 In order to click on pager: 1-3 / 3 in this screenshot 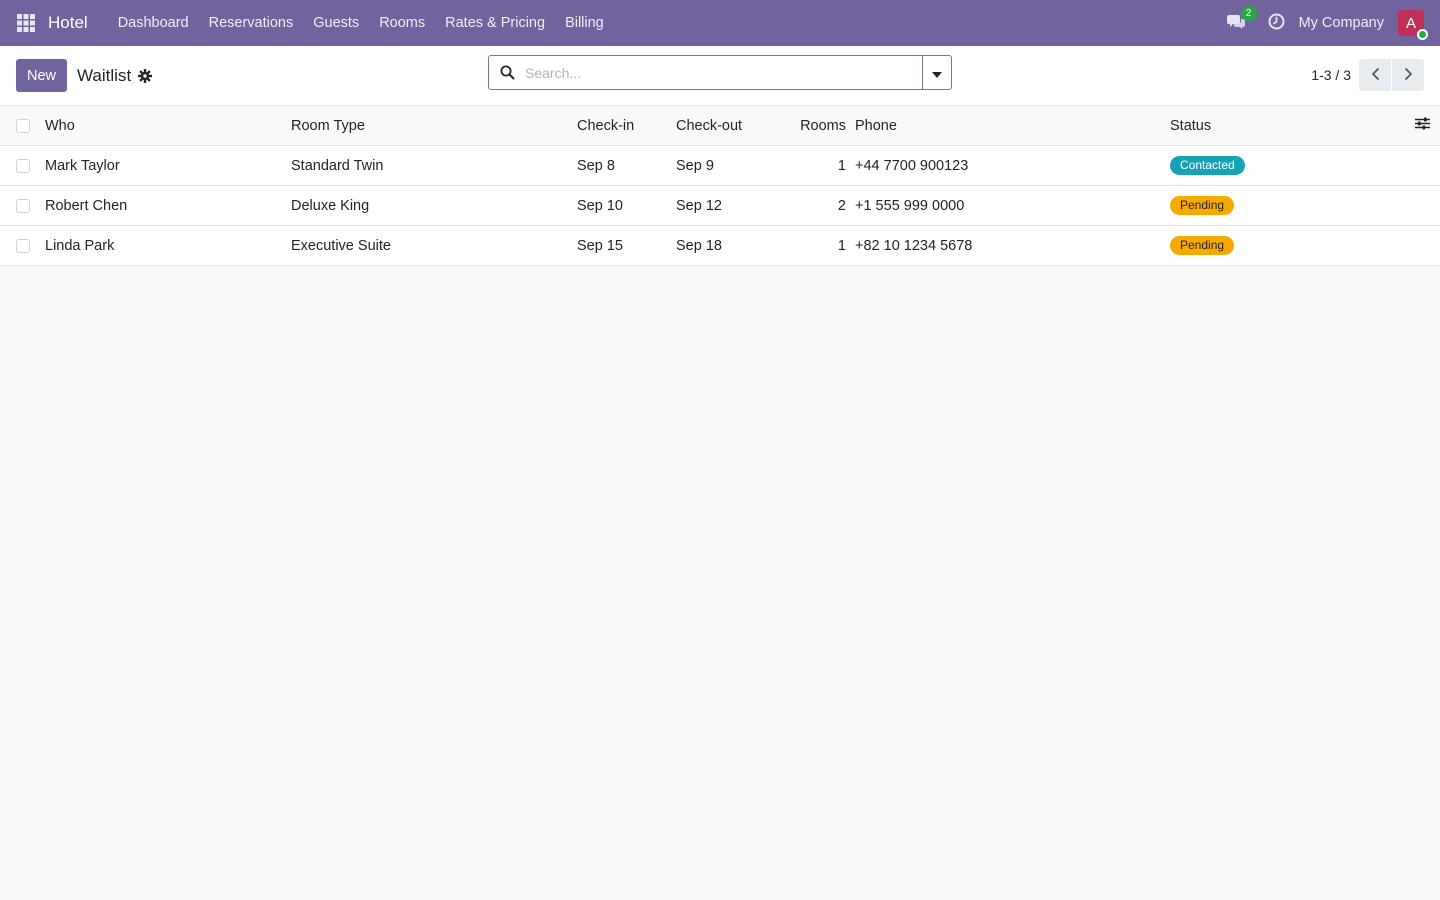, I will do `click(1367, 75)`.